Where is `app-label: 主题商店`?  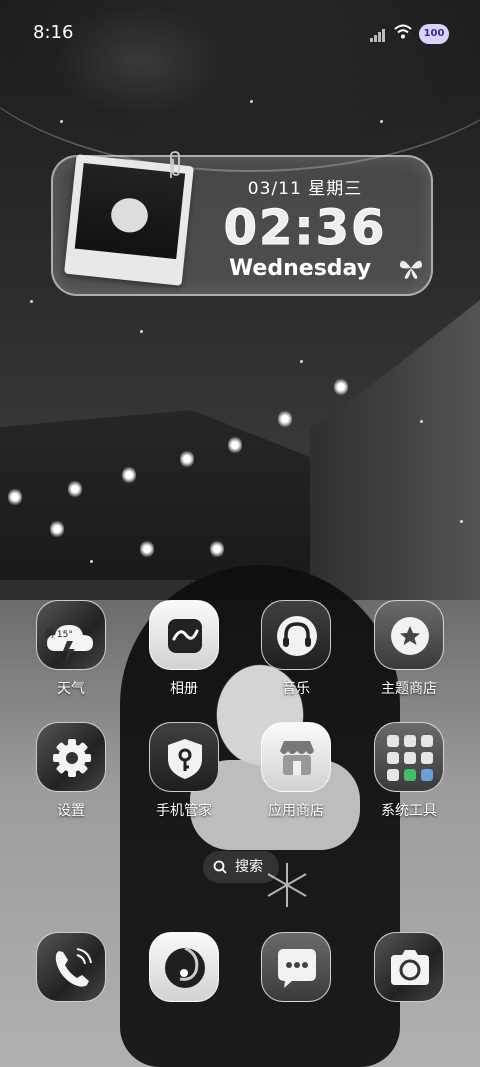 app-label: 主题商店 is located at coordinates (409, 689).